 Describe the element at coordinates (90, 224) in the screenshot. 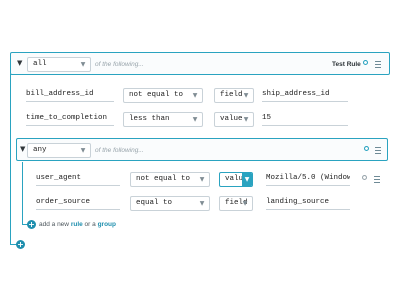

I see `add-or-text: or a` at that location.